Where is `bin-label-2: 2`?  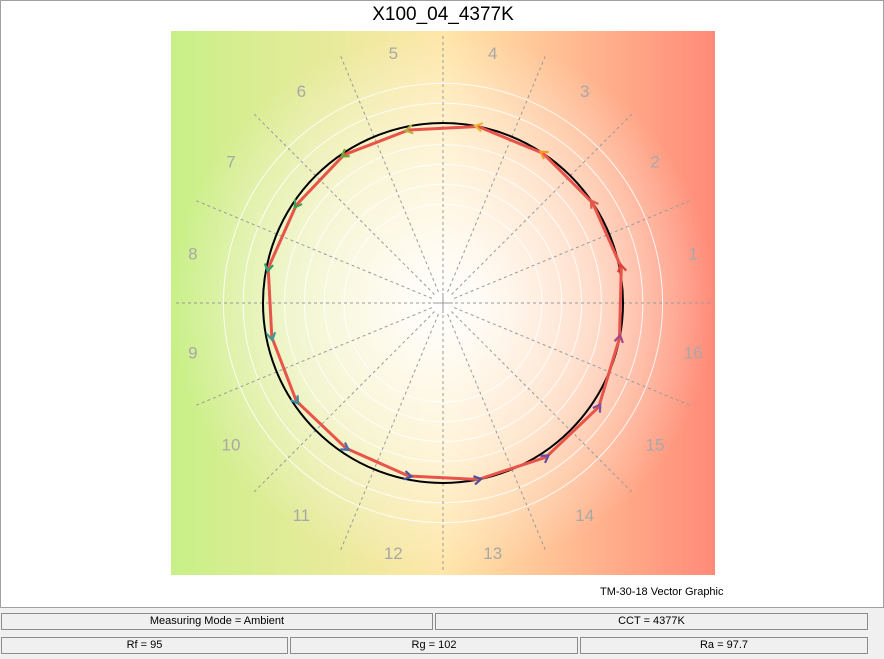 bin-label-2: 2 is located at coordinates (654, 161).